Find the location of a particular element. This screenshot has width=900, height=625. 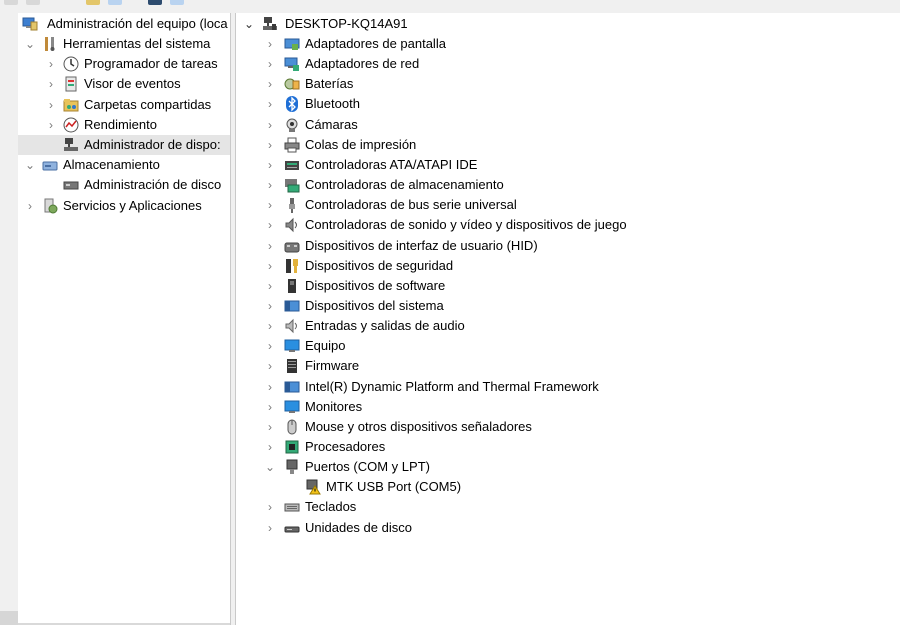

tree-root-computer-management: Administración del equipo (loca is located at coordinates (124, 24).